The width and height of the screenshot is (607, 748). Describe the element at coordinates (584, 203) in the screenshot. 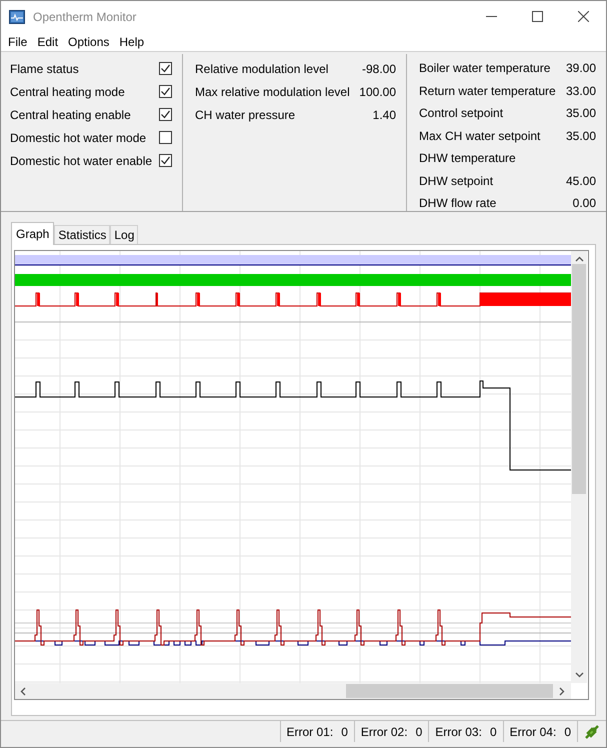

I see `reading-value: 0.00` at that location.